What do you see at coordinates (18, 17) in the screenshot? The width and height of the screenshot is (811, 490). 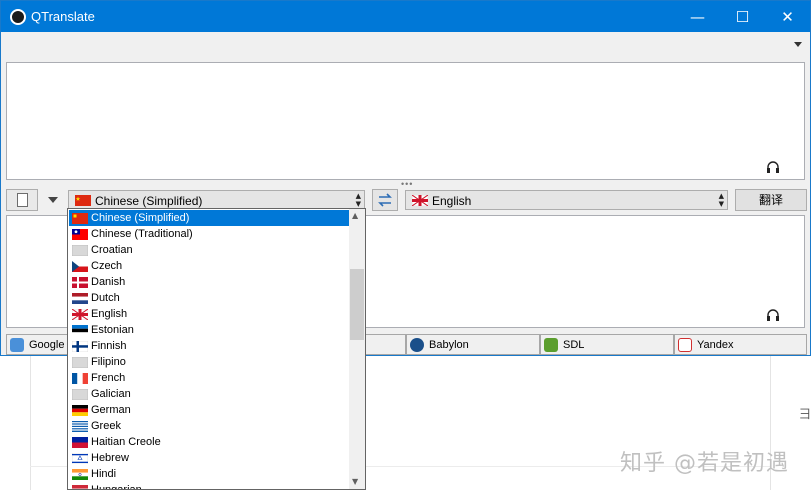 I see `app-icon` at bounding box center [18, 17].